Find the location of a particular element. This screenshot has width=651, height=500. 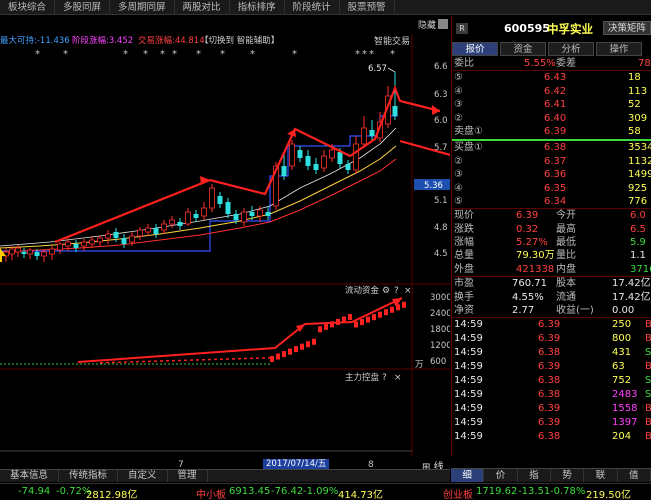

high-price-label: 6.57 is located at coordinates (377, 69).